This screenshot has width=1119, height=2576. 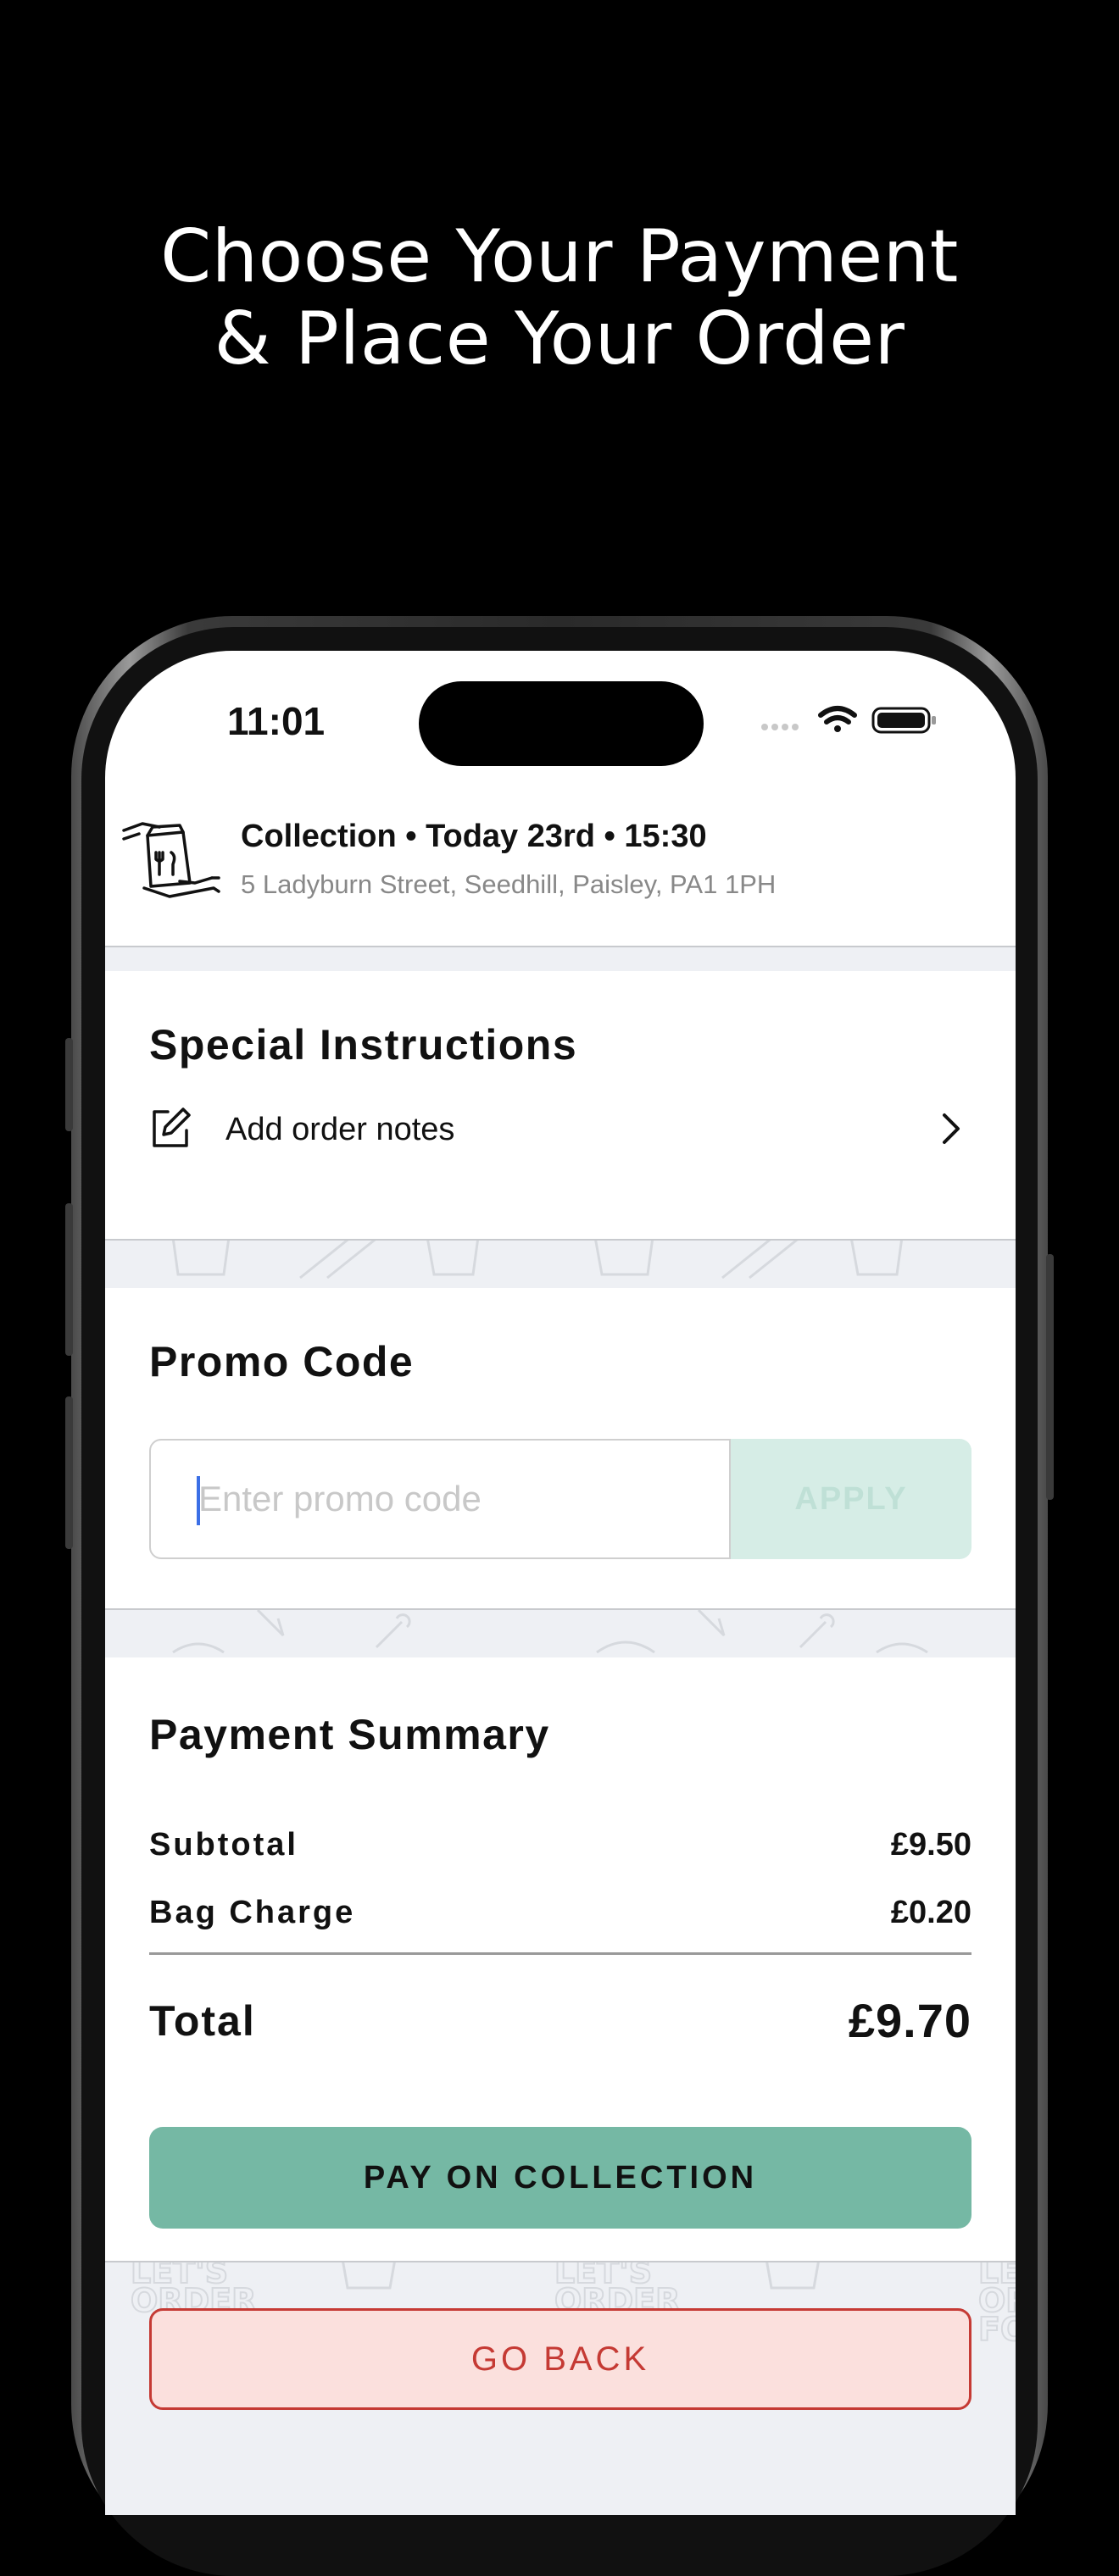 I want to click on volume-up-button, so click(x=69, y=1279).